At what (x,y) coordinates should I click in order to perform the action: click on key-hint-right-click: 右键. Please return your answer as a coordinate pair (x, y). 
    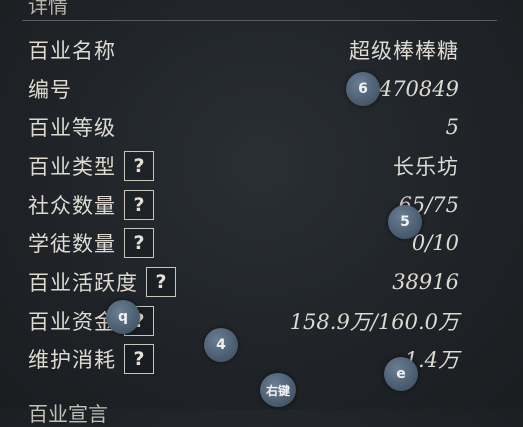
    Looking at the image, I should click on (278, 390).